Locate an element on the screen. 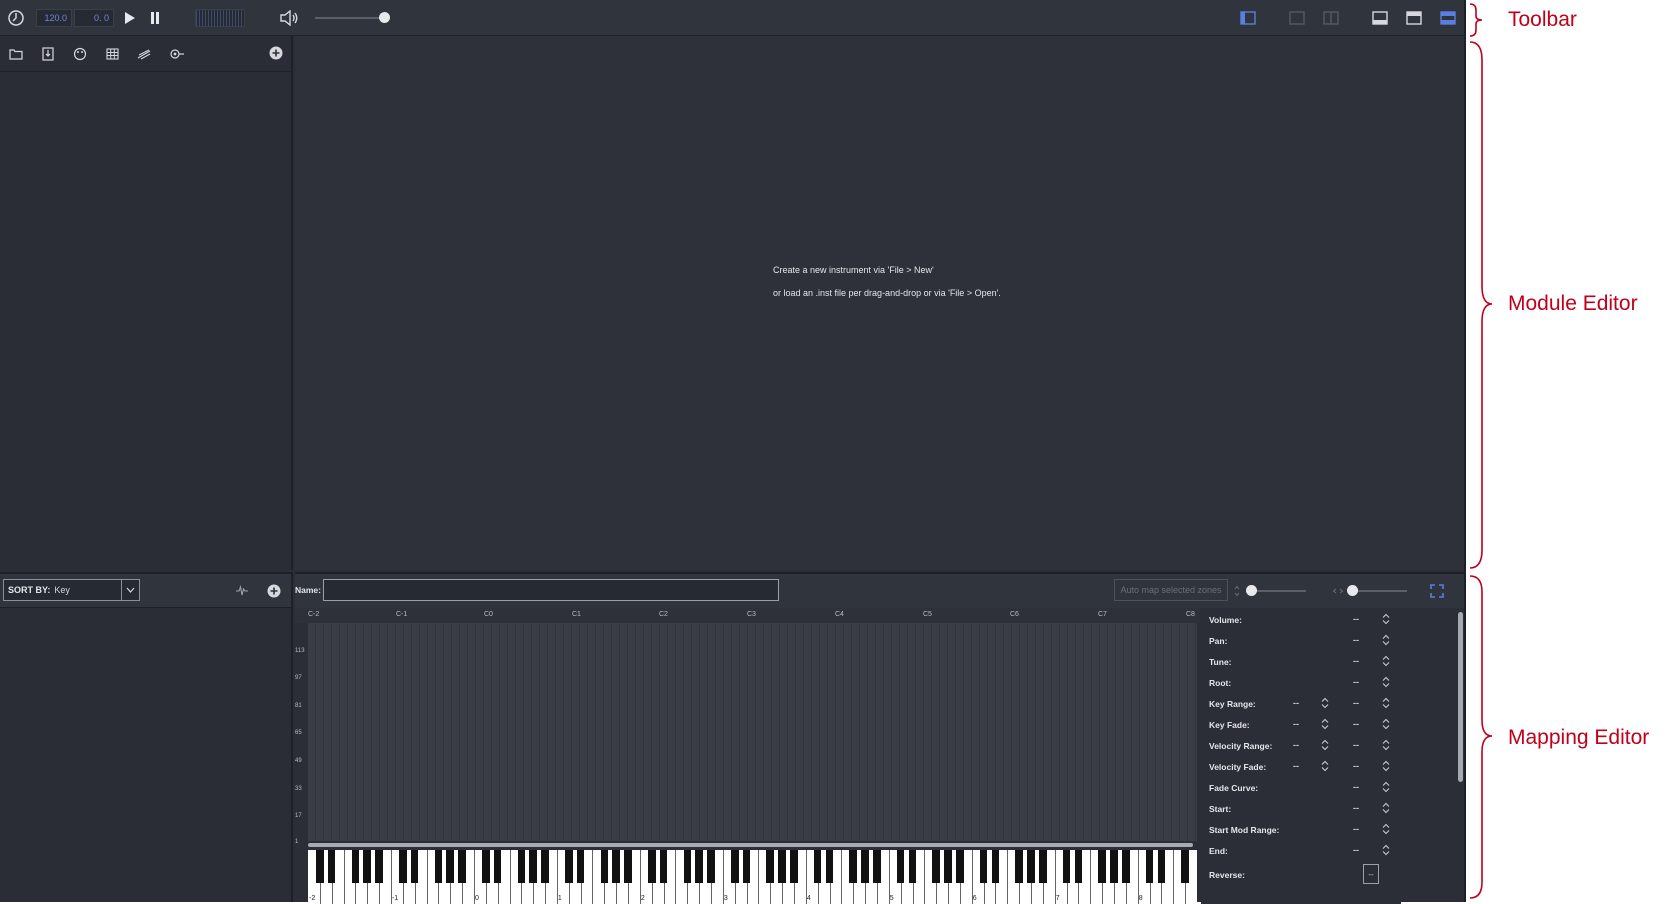  metronome-icon is located at coordinates (16, 18).